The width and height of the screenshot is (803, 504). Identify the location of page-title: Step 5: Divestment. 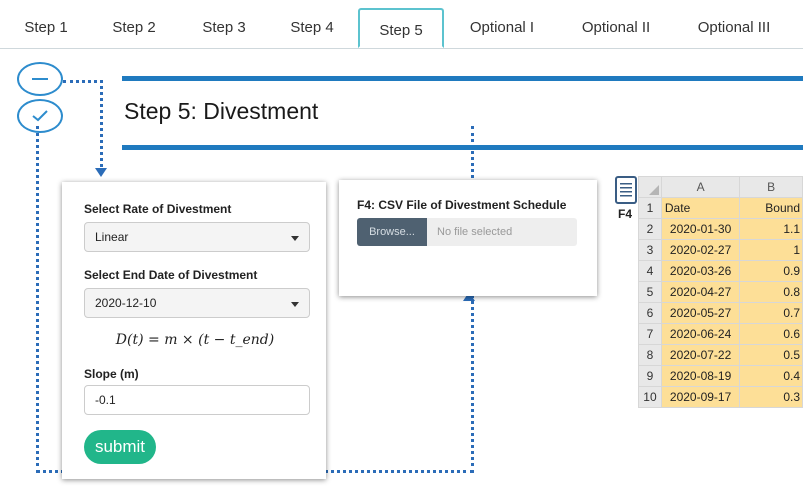
(221, 111).